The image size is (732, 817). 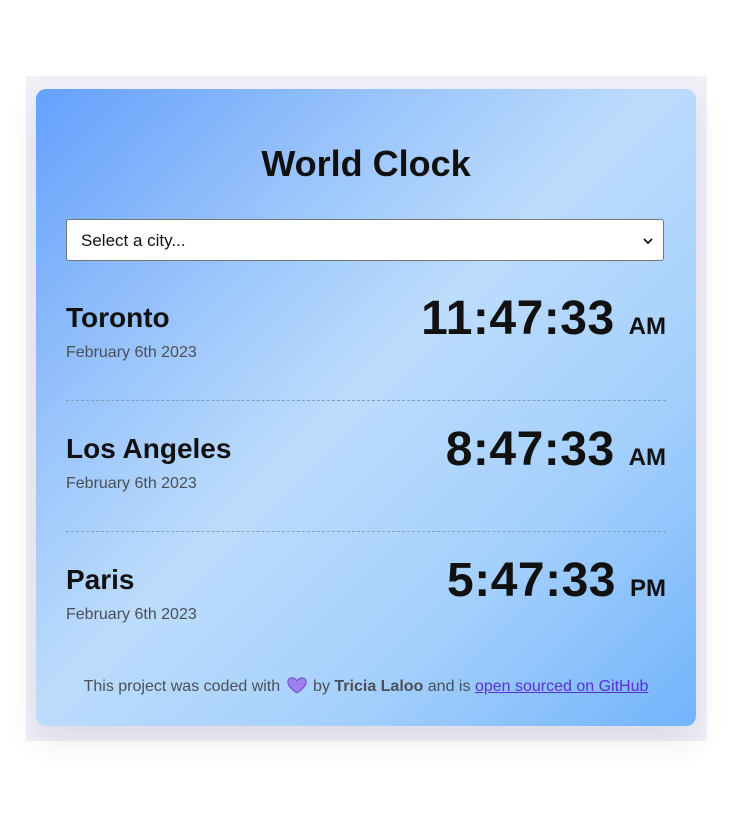 What do you see at coordinates (648, 588) in the screenshot?
I see `time-period: PM` at bounding box center [648, 588].